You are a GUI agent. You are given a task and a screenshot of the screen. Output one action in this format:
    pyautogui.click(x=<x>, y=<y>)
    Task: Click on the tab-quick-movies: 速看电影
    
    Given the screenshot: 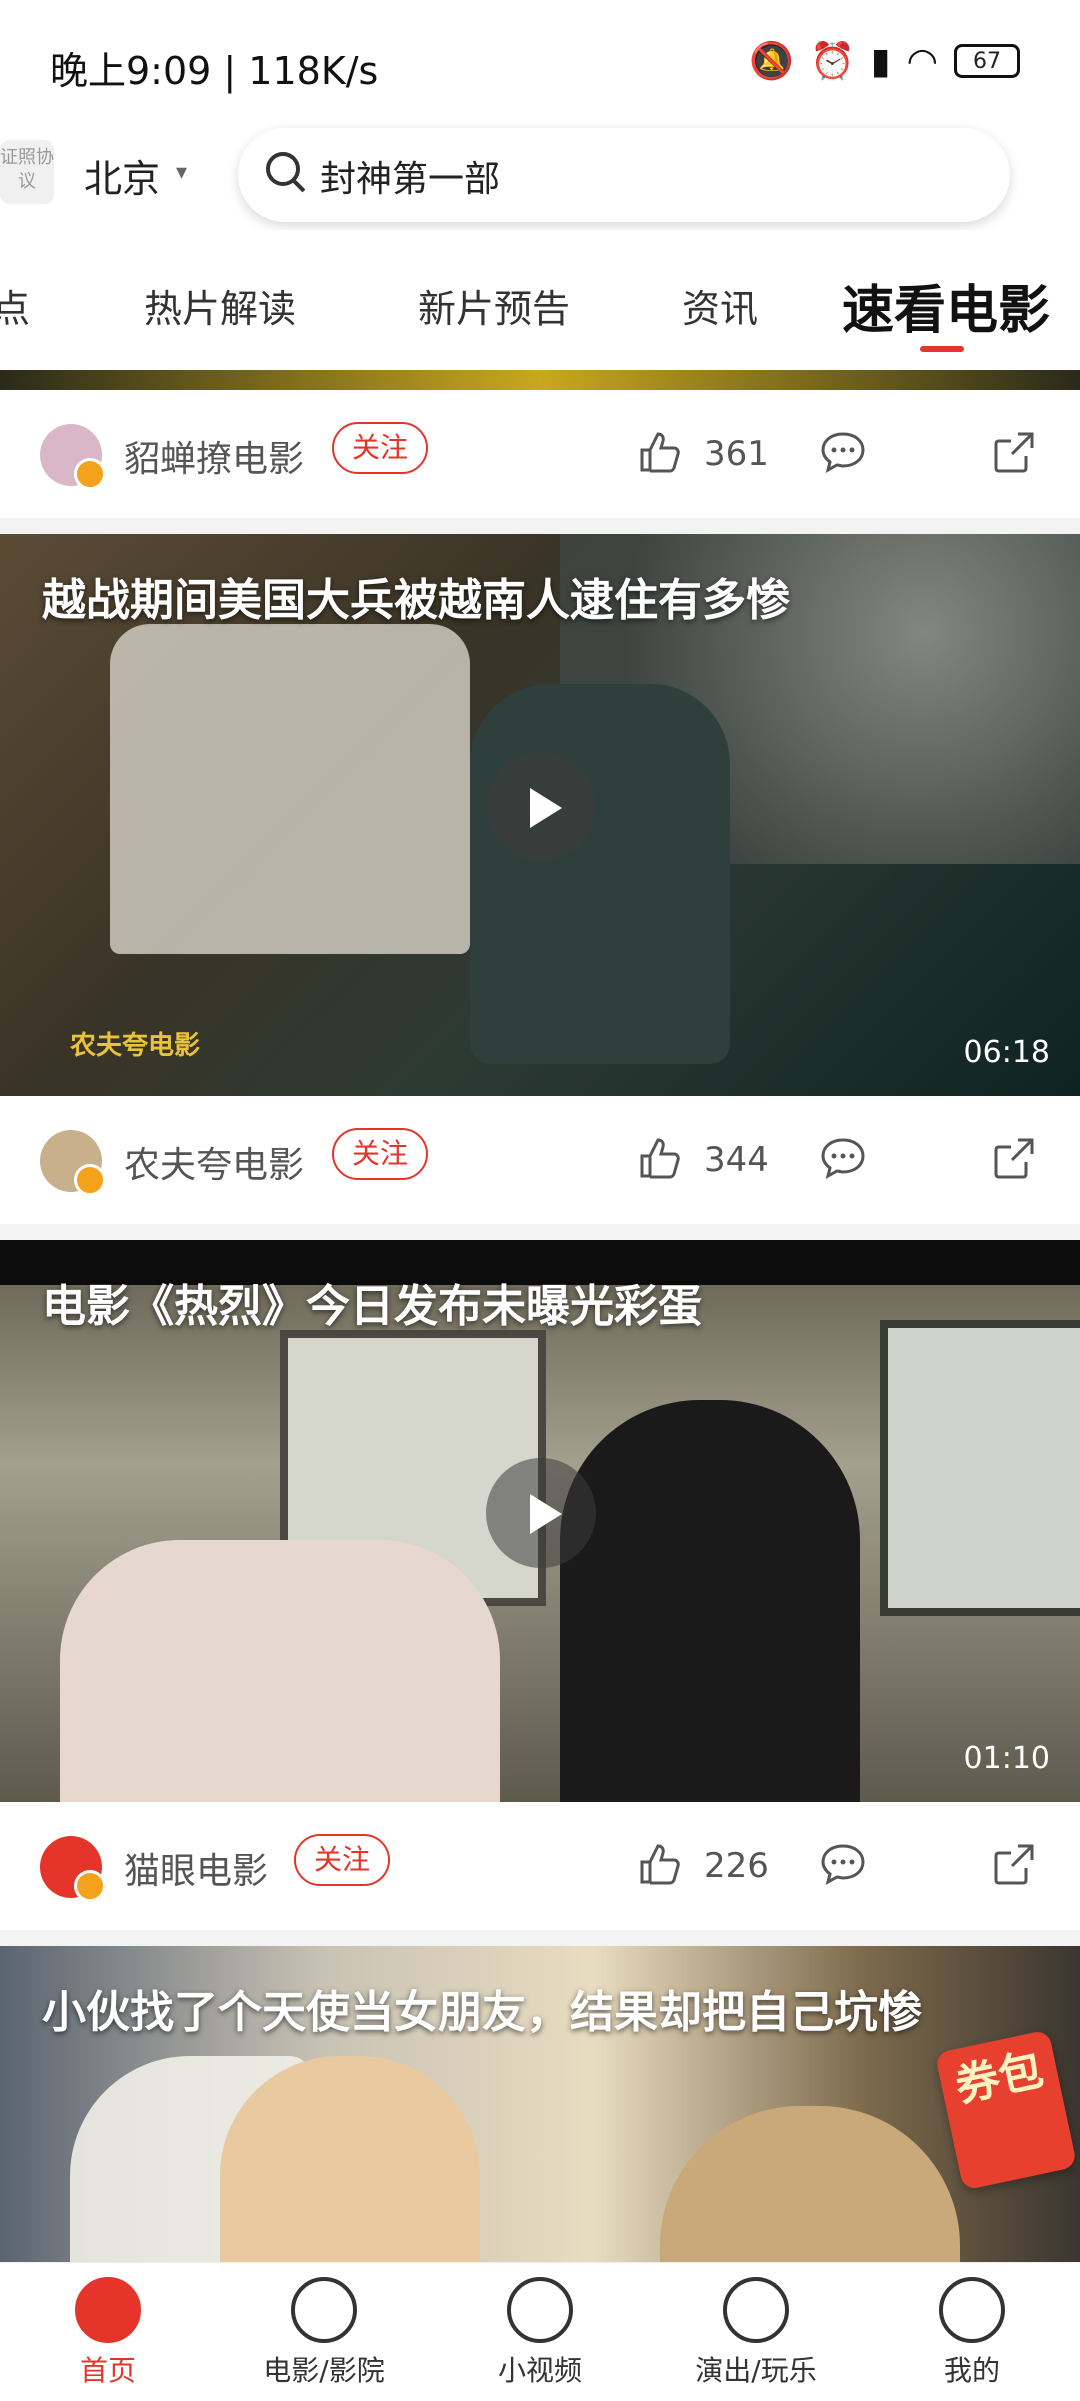 What is the action you would take?
    pyautogui.click(x=946, y=305)
    